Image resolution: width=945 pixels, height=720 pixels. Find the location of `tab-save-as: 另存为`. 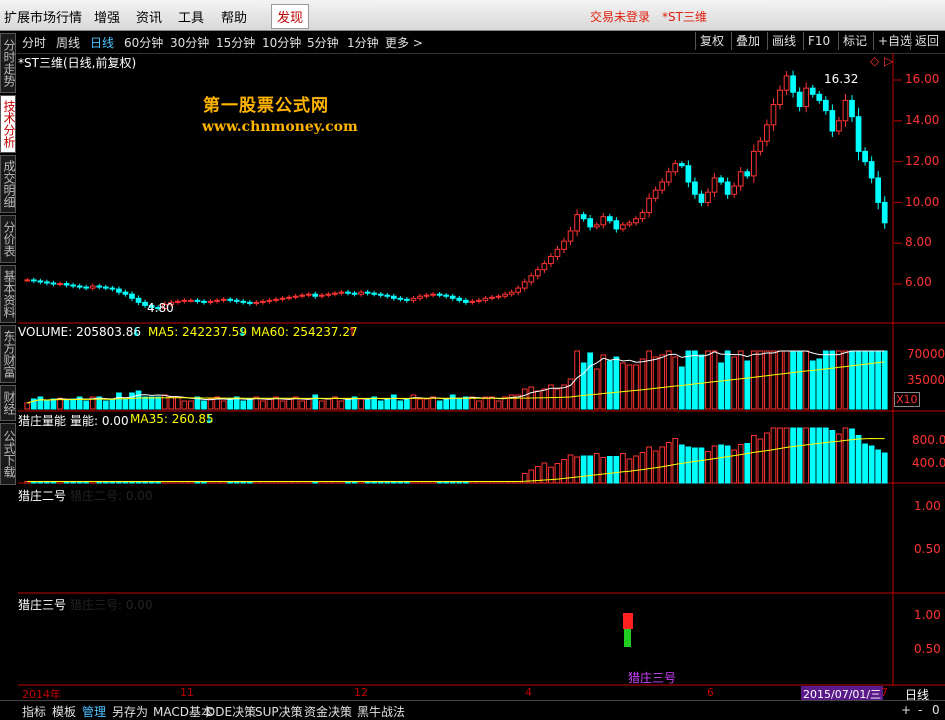

tab-save-as: 另存为 is located at coordinates (130, 711).